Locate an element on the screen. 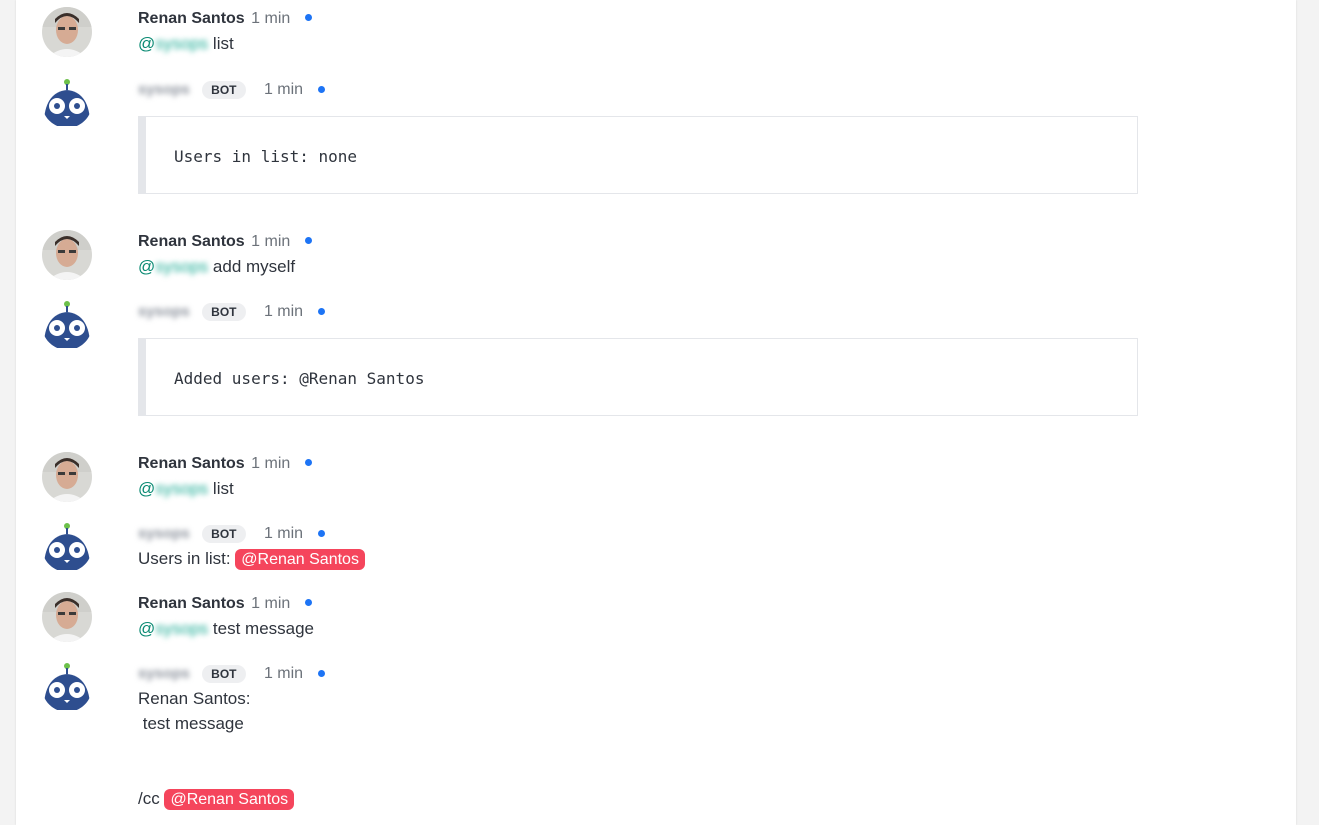 This screenshot has height=825, width=1319. message-text: Users in list: is located at coordinates (187, 558).